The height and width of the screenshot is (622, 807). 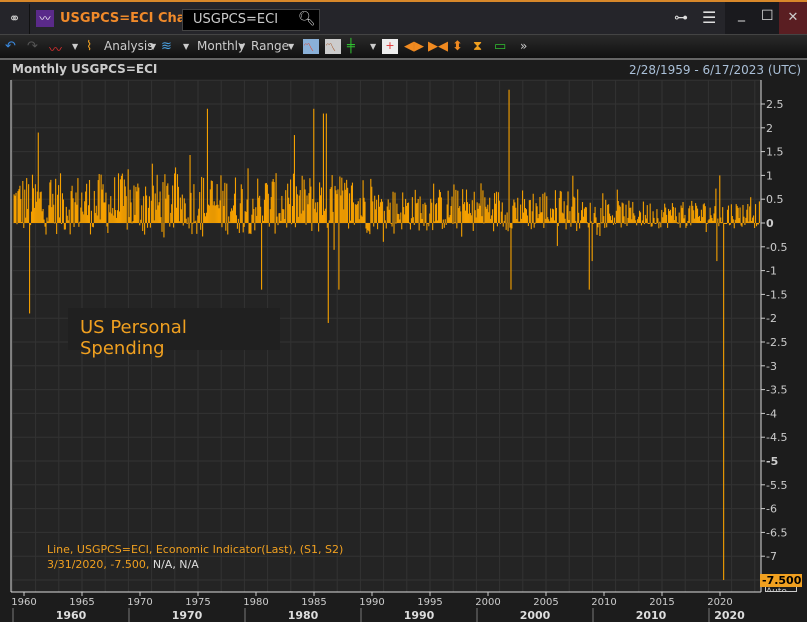 What do you see at coordinates (729, 615) in the screenshot?
I see `x-decade-label: 2020` at bounding box center [729, 615].